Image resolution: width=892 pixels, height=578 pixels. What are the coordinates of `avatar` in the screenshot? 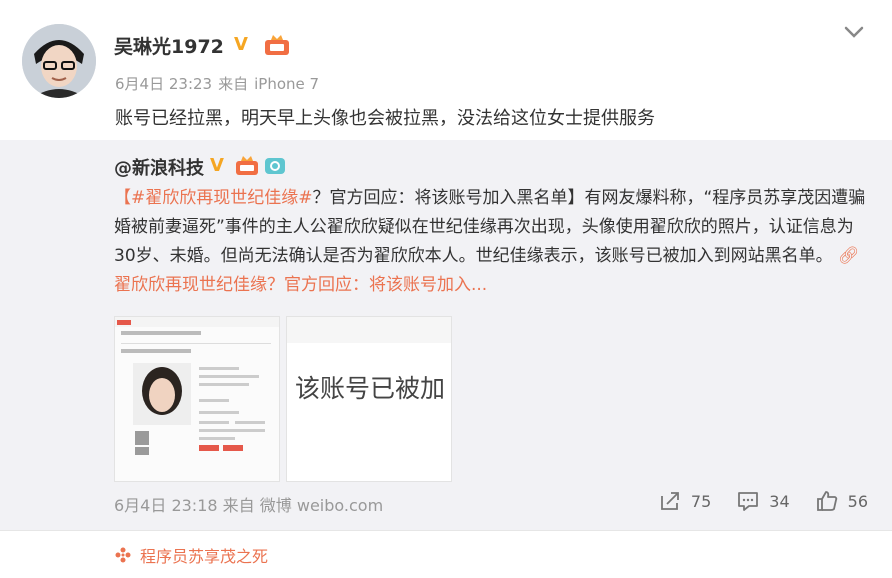 It's located at (59, 61).